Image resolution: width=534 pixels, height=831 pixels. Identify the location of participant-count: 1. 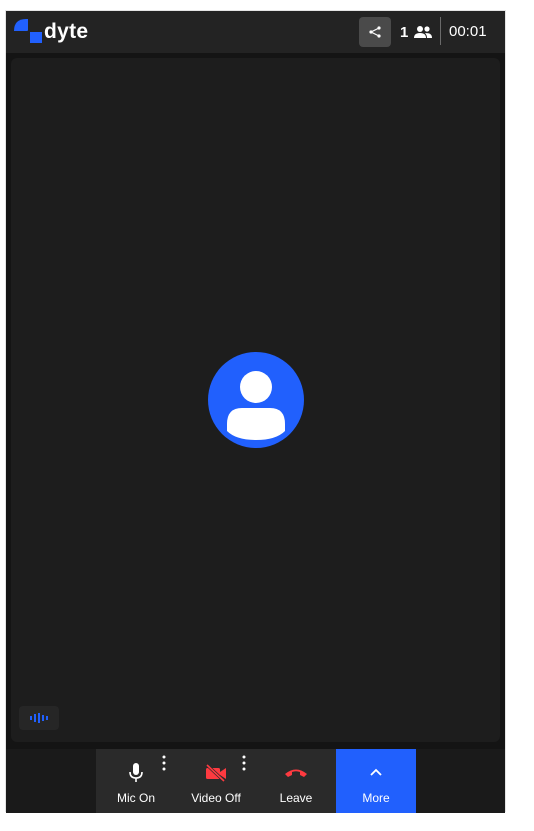
(404, 32).